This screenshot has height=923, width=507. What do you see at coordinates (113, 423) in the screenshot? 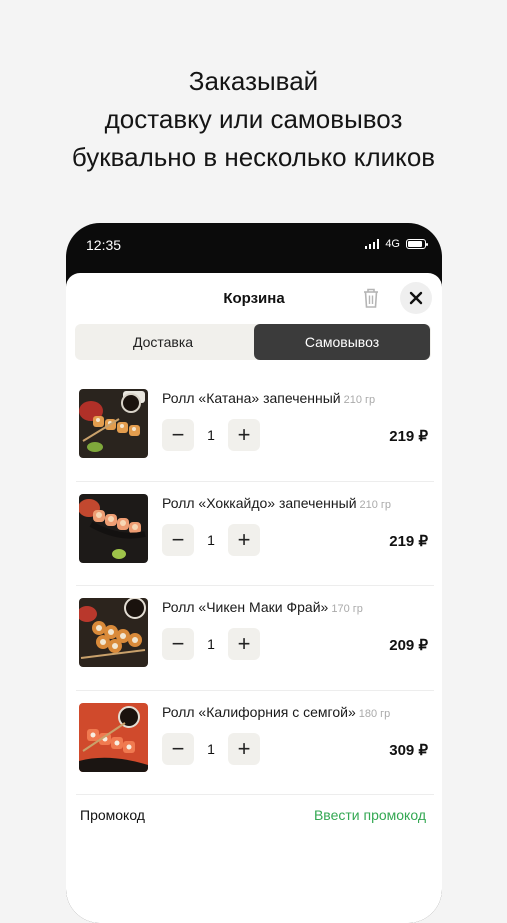
I see `product-image-katana` at bounding box center [113, 423].